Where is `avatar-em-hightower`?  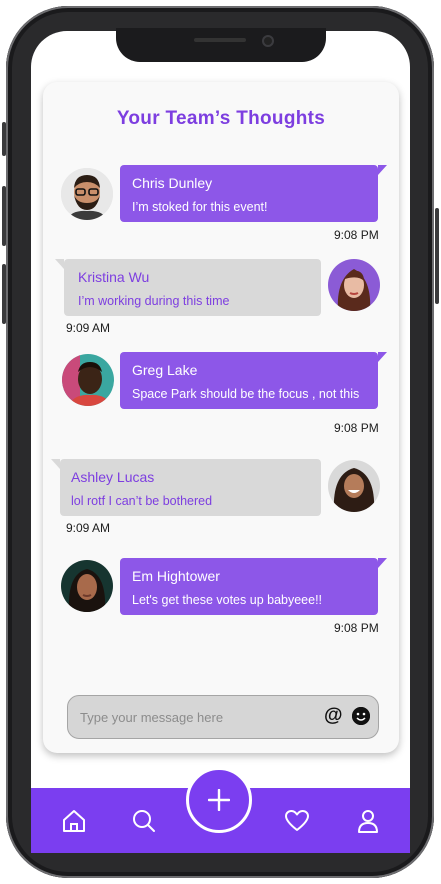 avatar-em-hightower is located at coordinates (87, 586).